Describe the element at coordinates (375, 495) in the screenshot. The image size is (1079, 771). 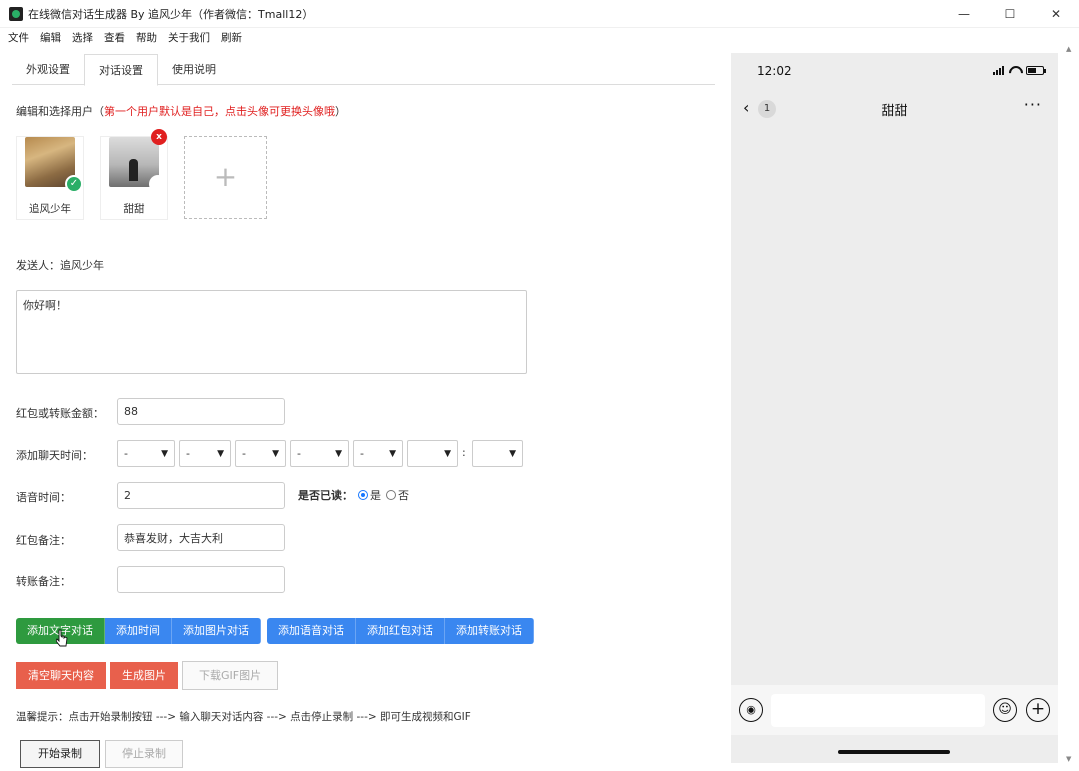
I see `read-yes-label: 是` at that location.